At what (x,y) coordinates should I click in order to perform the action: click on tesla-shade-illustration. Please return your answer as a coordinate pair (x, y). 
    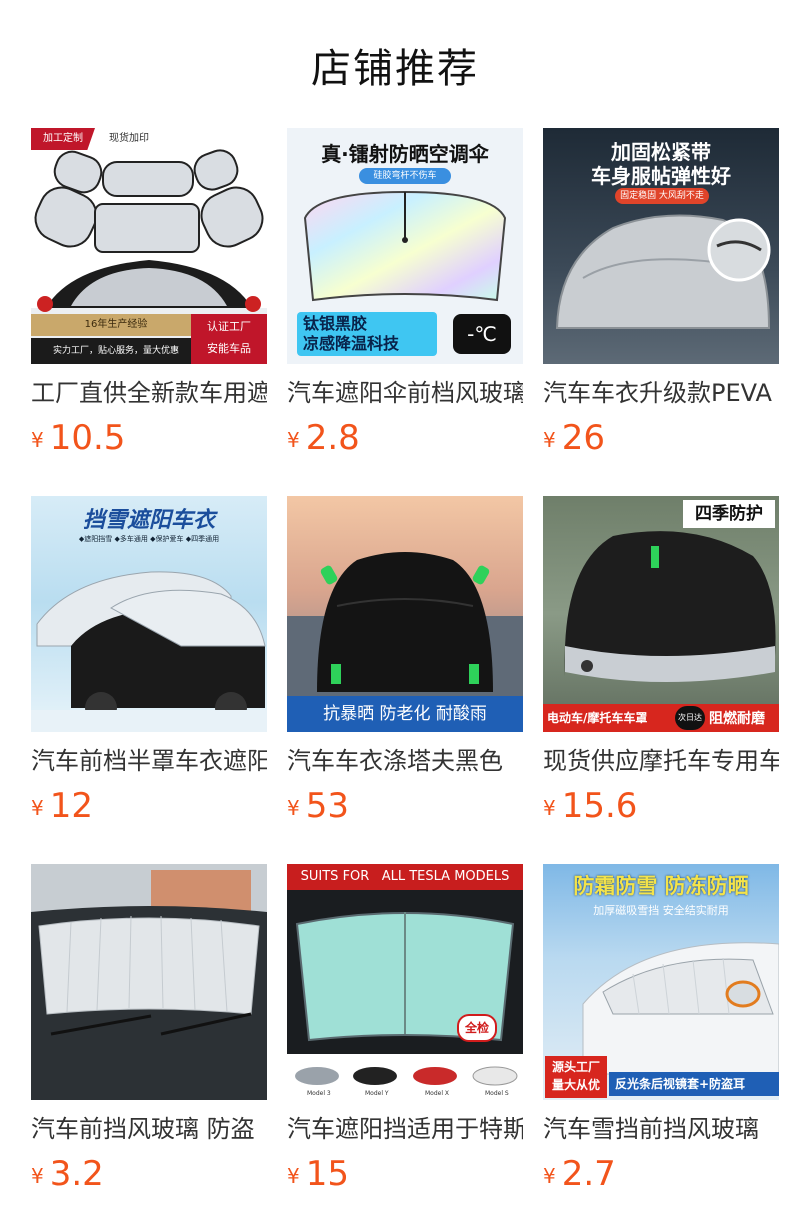
    Looking at the image, I should click on (405, 1006).